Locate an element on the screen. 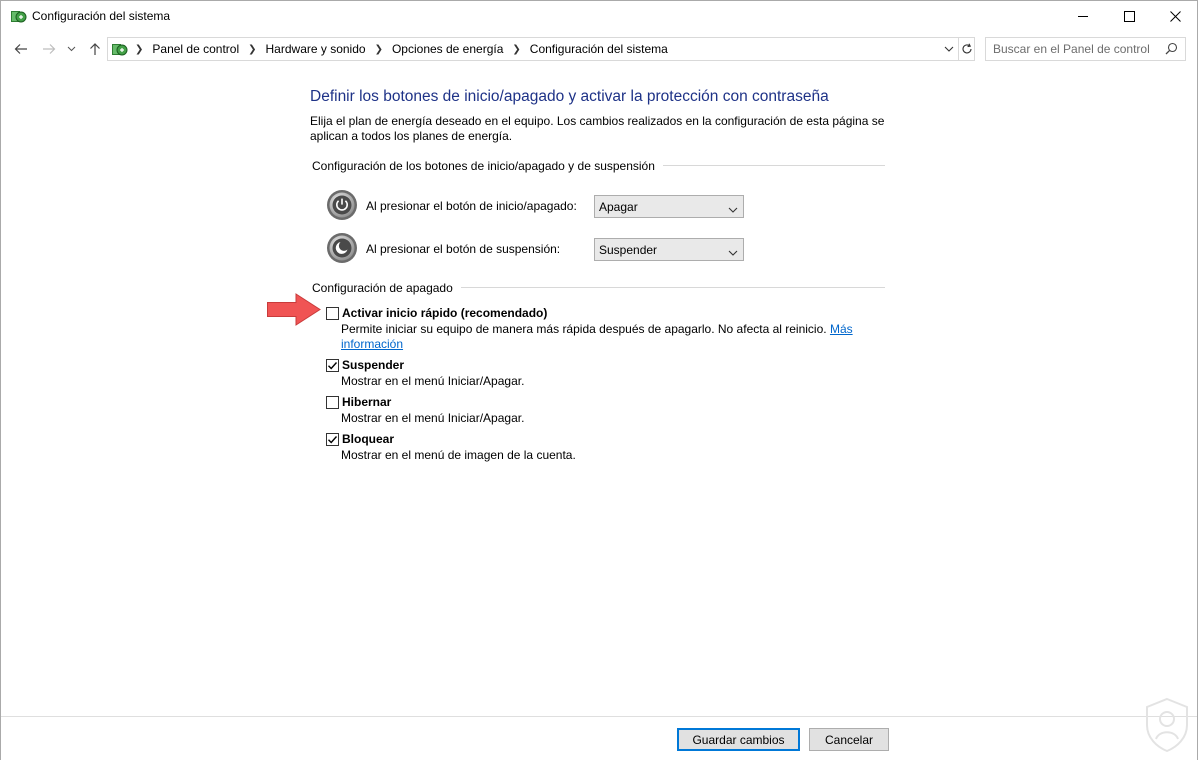 The width and height of the screenshot is (1198, 760). suspend-checkbox is located at coordinates (332, 365).